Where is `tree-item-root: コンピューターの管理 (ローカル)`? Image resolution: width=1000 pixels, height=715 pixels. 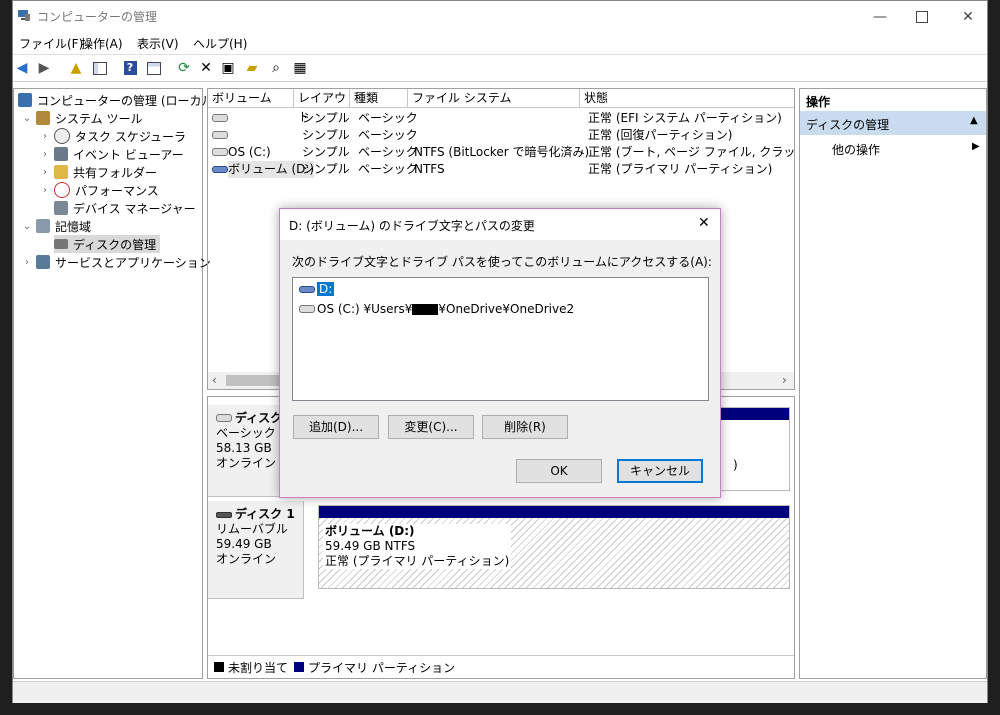
tree-item-root: コンピューターの管理 (ローカル) is located at coordinates (118, 100).